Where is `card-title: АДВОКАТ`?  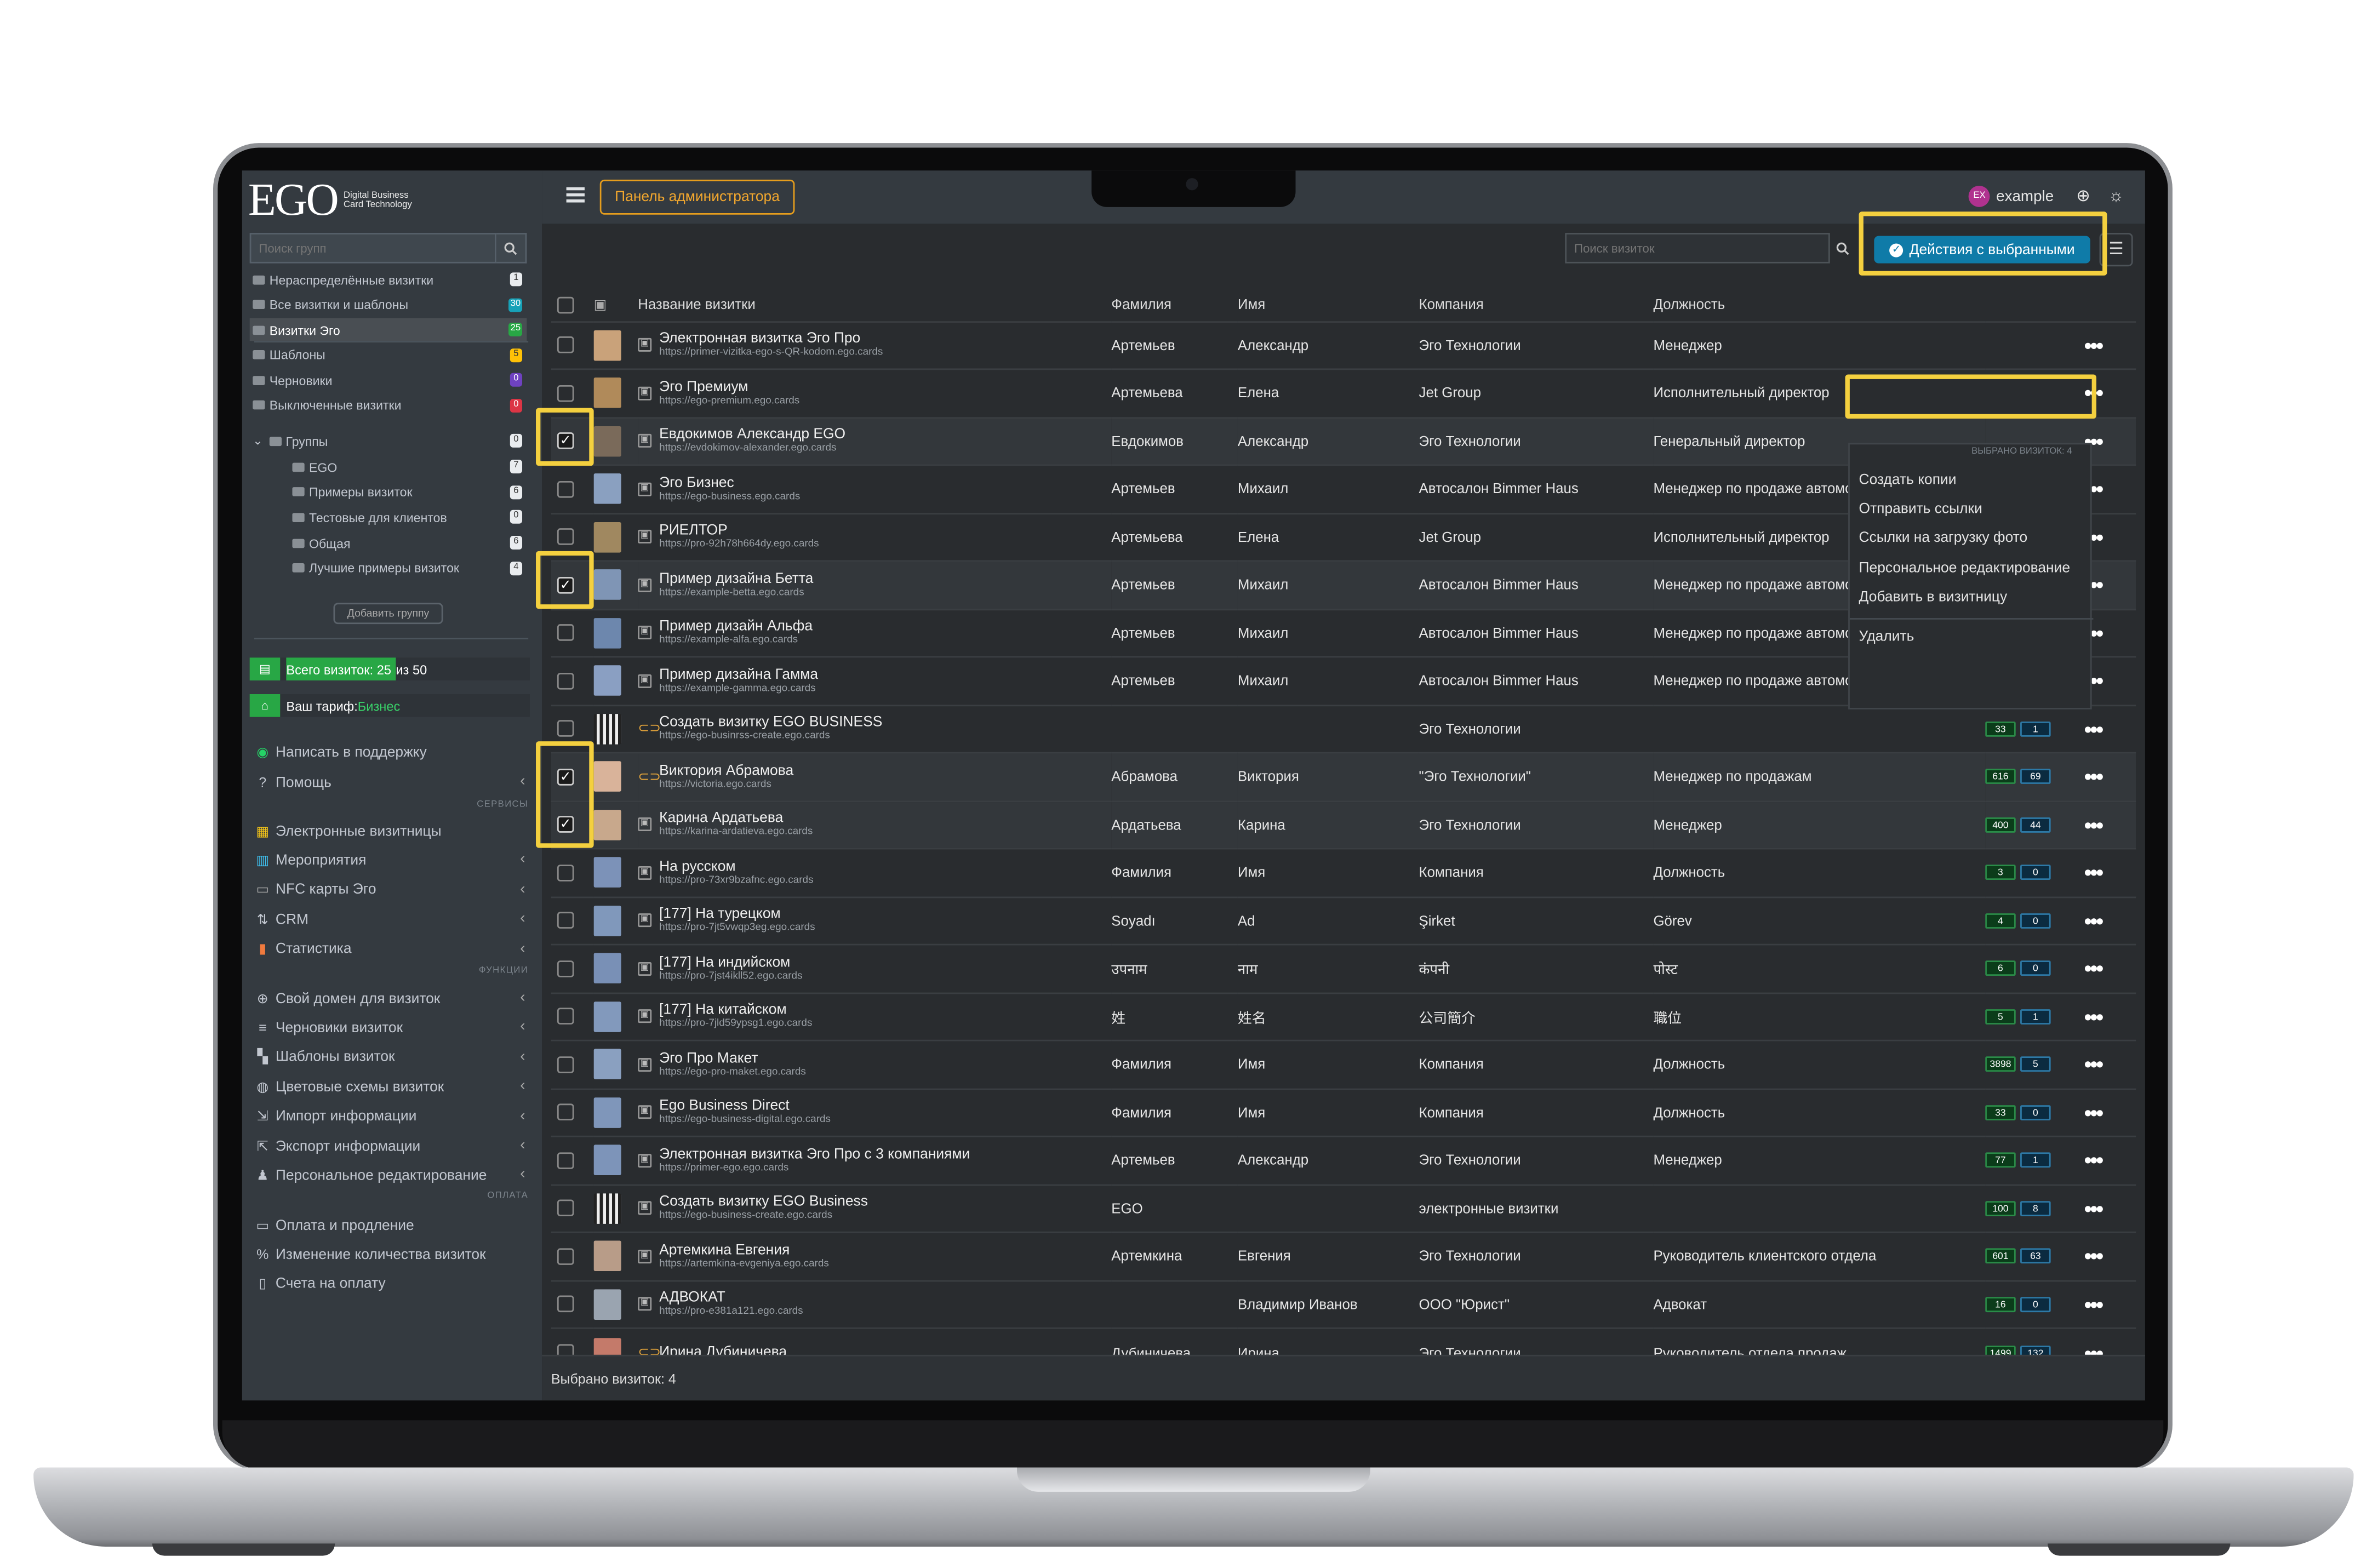
card-title: АДВОКАТ is located at coordinates (731, 1298).